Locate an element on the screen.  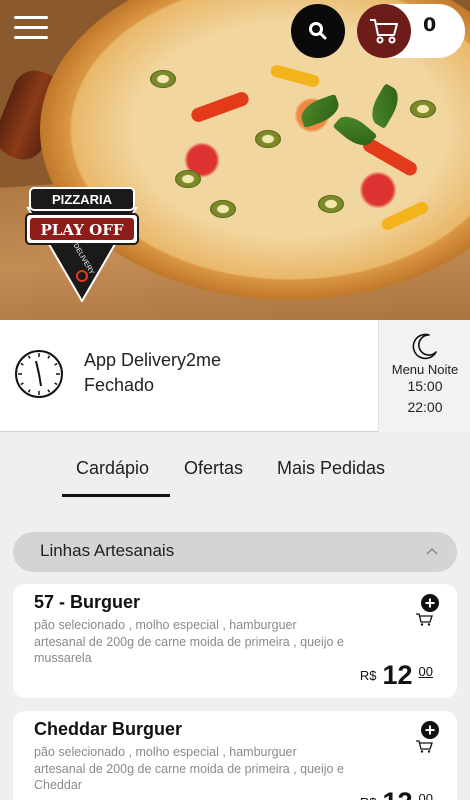
tab-mais-pedidas: Mais Pedidas is located at coordinates (331, 468).